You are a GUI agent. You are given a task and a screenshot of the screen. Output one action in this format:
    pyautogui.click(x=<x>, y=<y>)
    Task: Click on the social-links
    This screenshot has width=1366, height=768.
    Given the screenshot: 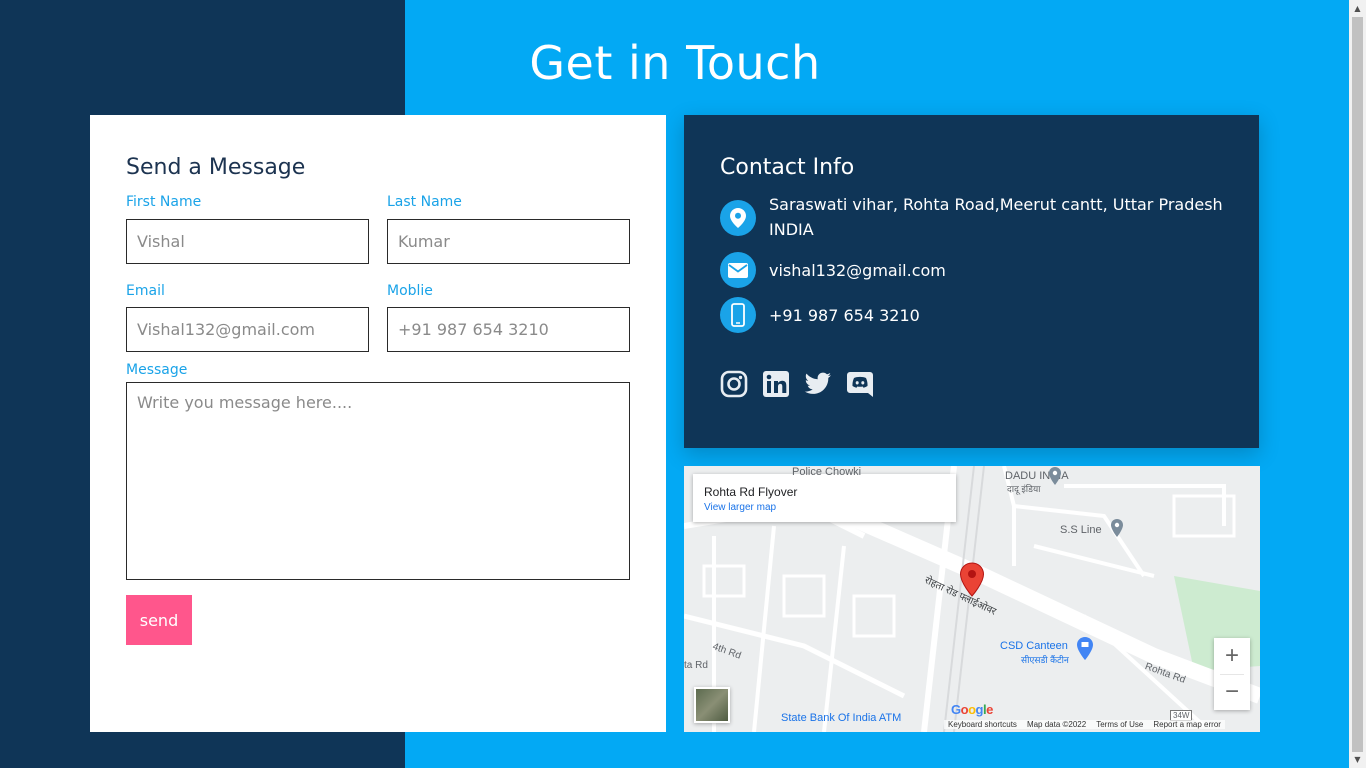 What is the action you would take?
    pyautogui.click(x=797, y=384)
    